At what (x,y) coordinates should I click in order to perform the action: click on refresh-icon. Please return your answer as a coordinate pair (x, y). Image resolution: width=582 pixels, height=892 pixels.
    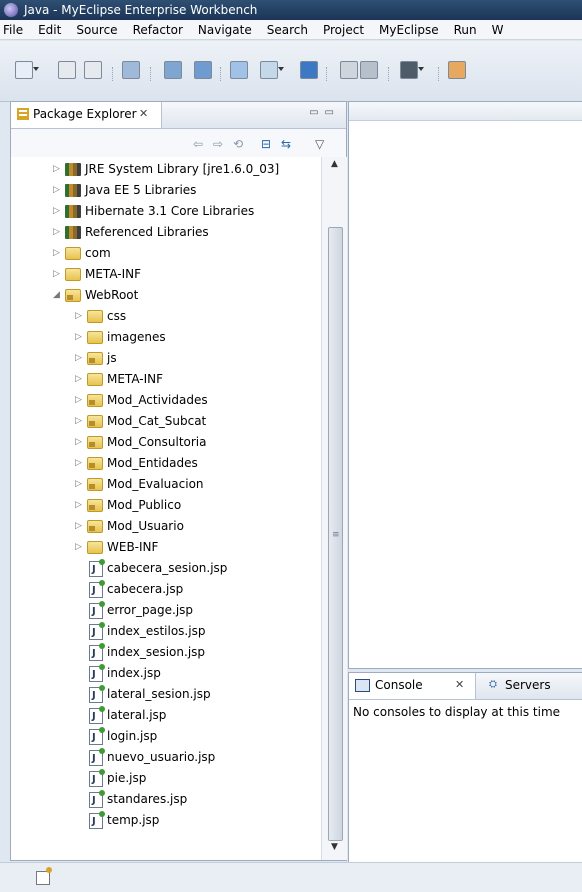
    Looking at the image, I should click on (369, 70).